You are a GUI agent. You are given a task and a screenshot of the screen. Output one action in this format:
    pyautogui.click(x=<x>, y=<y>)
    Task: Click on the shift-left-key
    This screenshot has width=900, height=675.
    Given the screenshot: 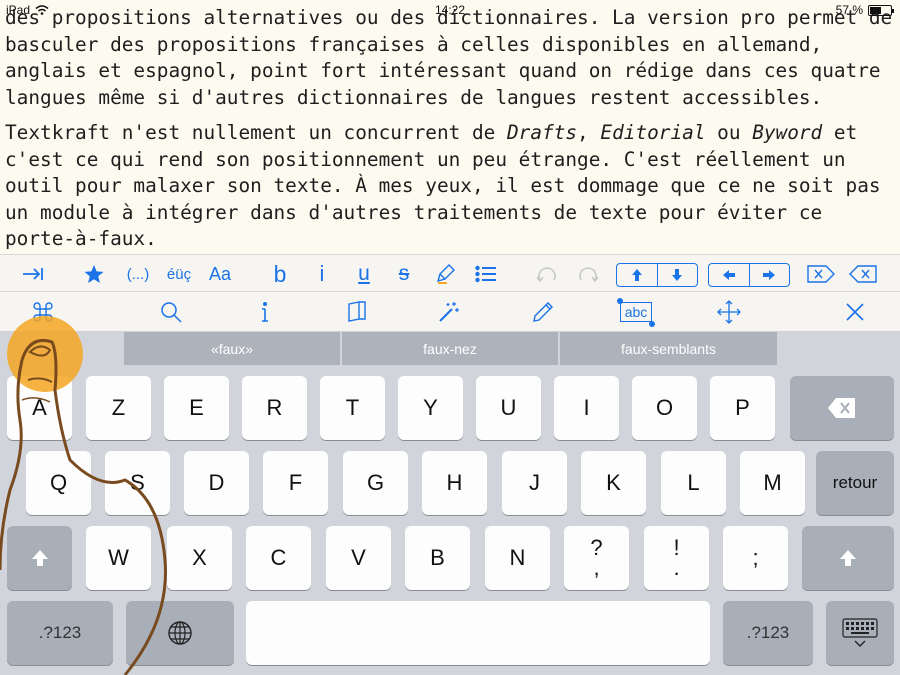 What is the action you would take?
    pyautogui.click(x=39, y=558)
    